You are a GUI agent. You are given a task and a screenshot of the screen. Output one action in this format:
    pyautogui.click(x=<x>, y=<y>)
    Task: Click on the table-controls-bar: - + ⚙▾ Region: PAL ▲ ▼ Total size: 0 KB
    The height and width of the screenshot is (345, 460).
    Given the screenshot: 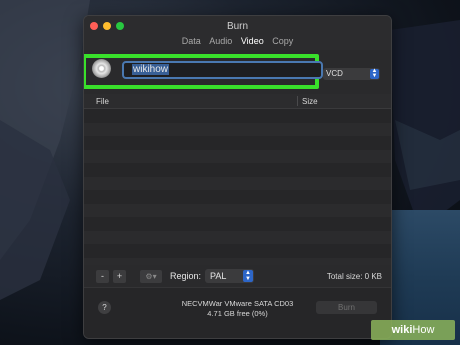 What is the action you would take?
    pyautogui.click(x=237, y=276)
    